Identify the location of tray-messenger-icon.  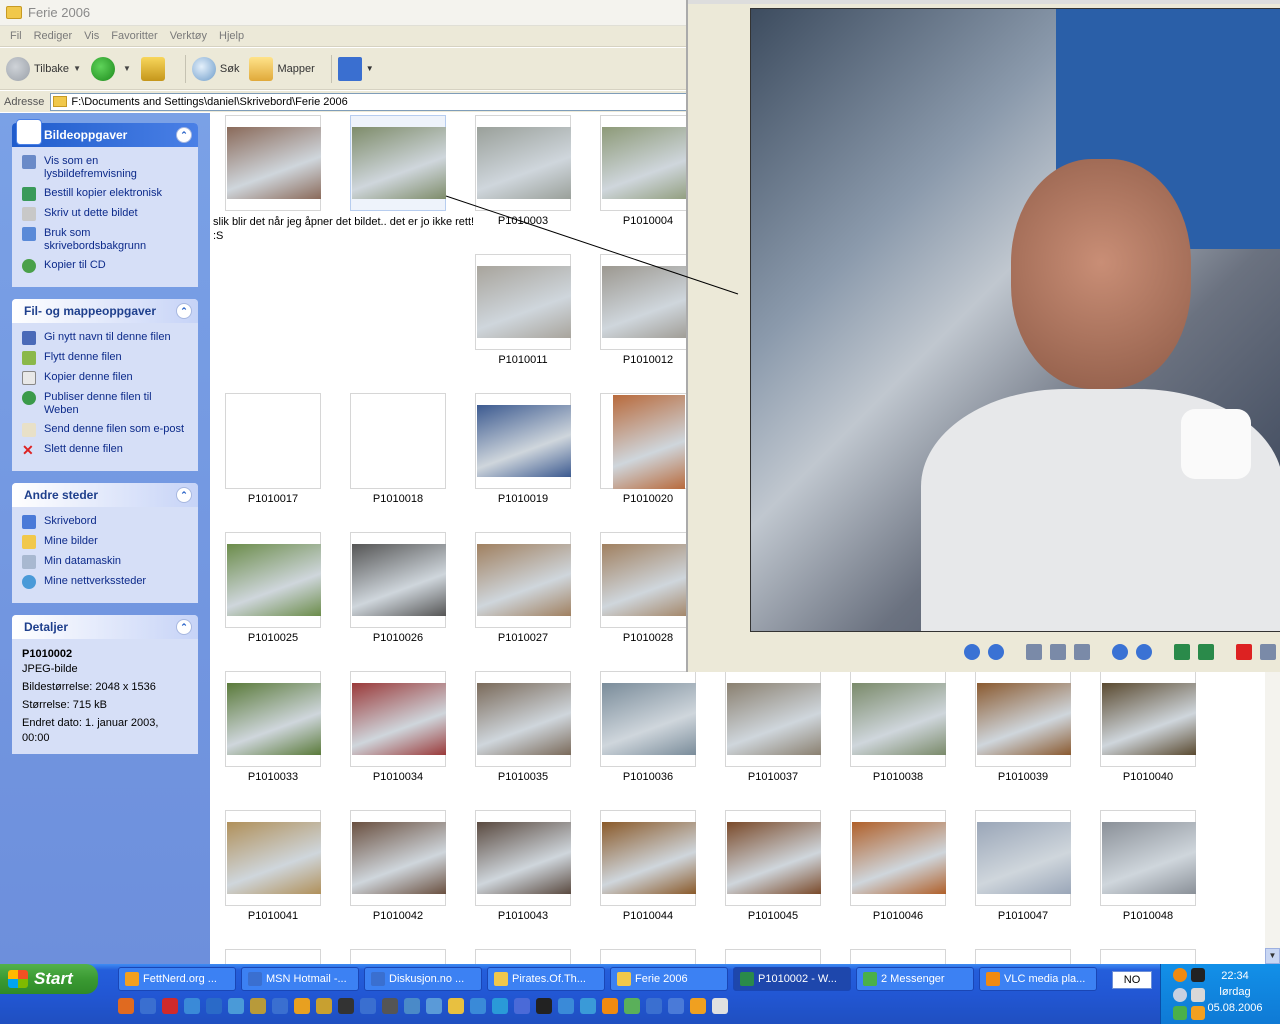
(1180, 1013).